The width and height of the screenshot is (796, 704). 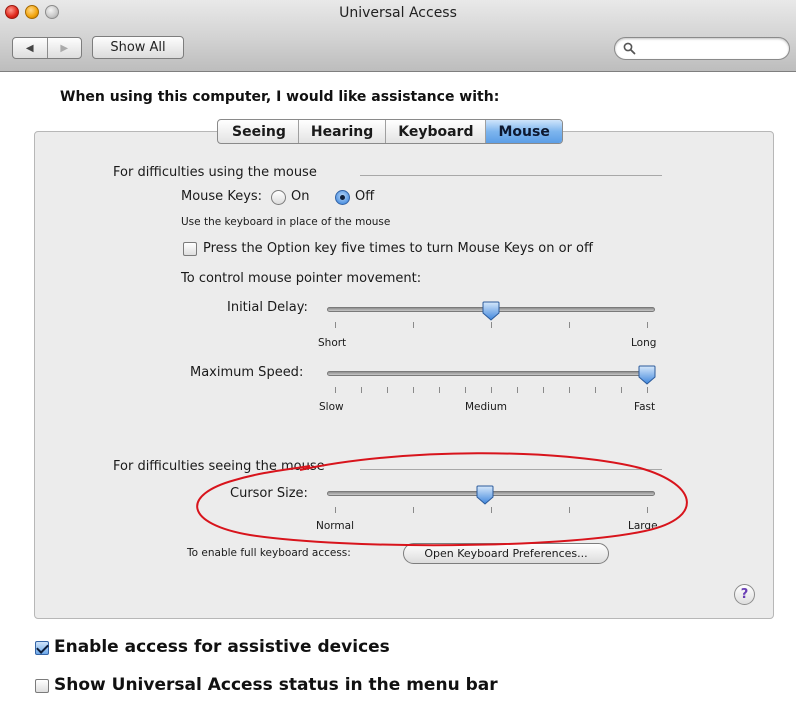 What do you see at coordinates (190, 249) in the screenshot?
I see `option-key-checkbox` at bounding box center [190, 249].